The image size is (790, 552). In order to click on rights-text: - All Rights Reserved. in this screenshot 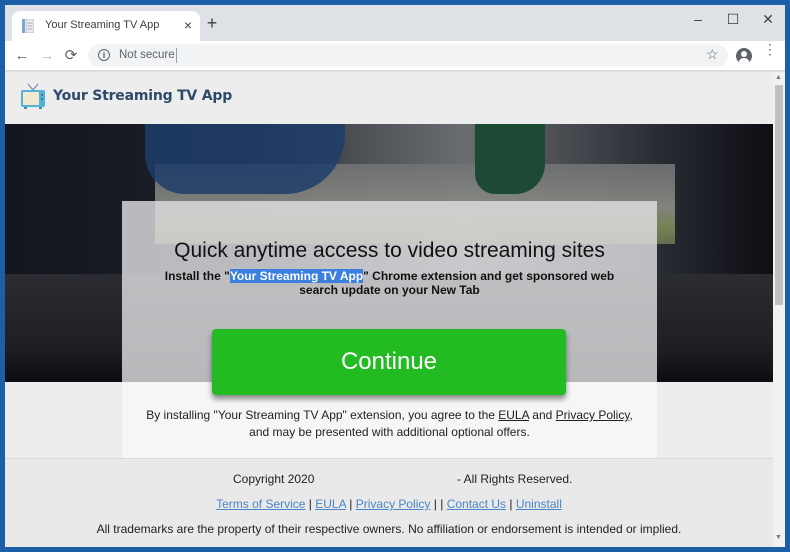, I will do `click(515, 479)`.